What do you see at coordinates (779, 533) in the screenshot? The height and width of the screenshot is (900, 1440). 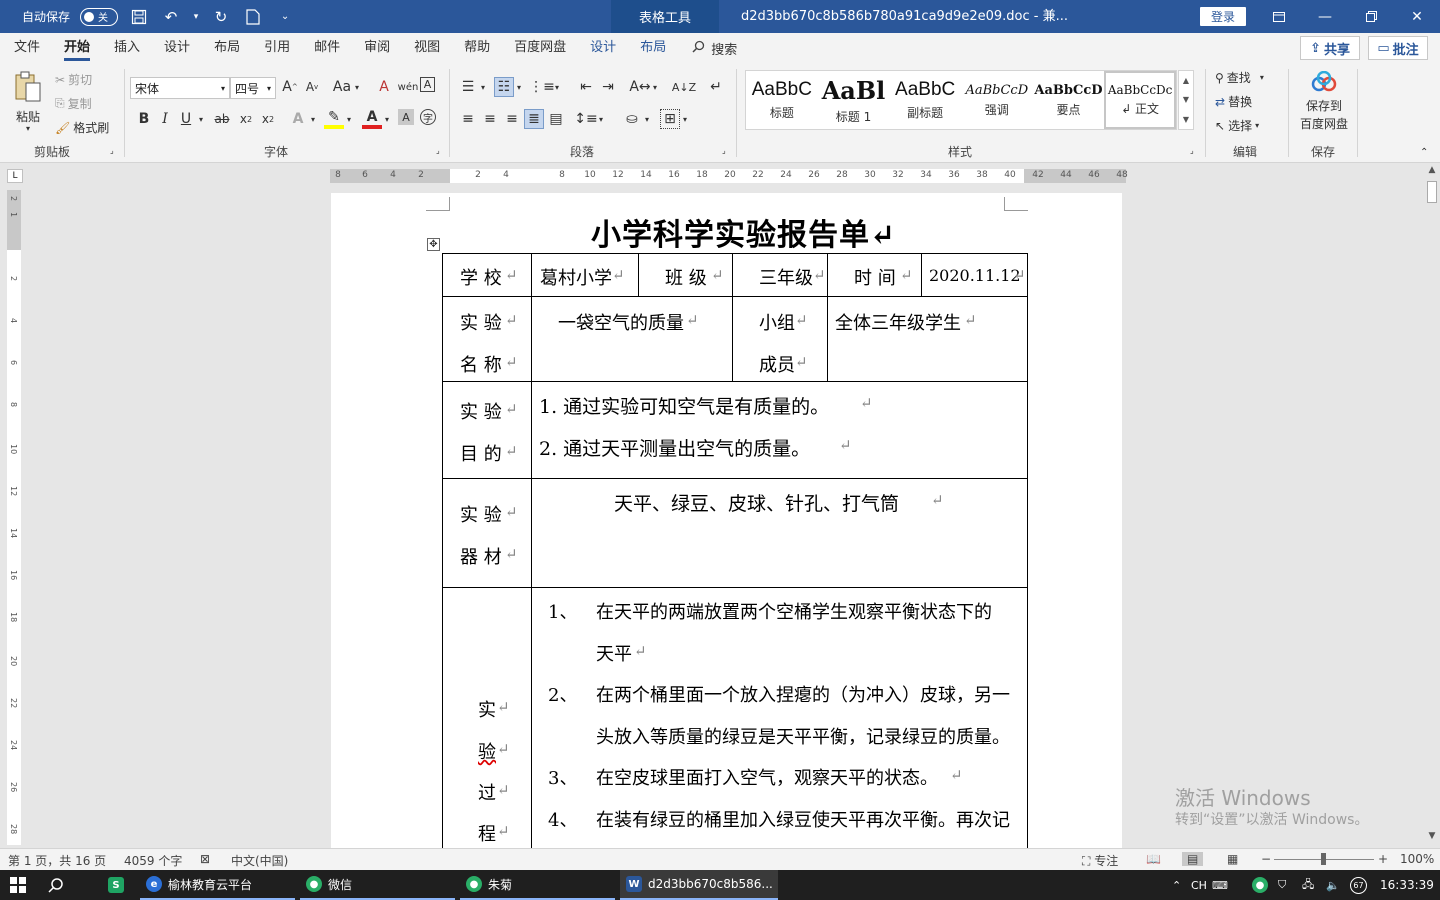 I see `materials-cell: 天平、绿豆、皮球、针孔、打气筒 ↵` at bounding box center [779, 533].